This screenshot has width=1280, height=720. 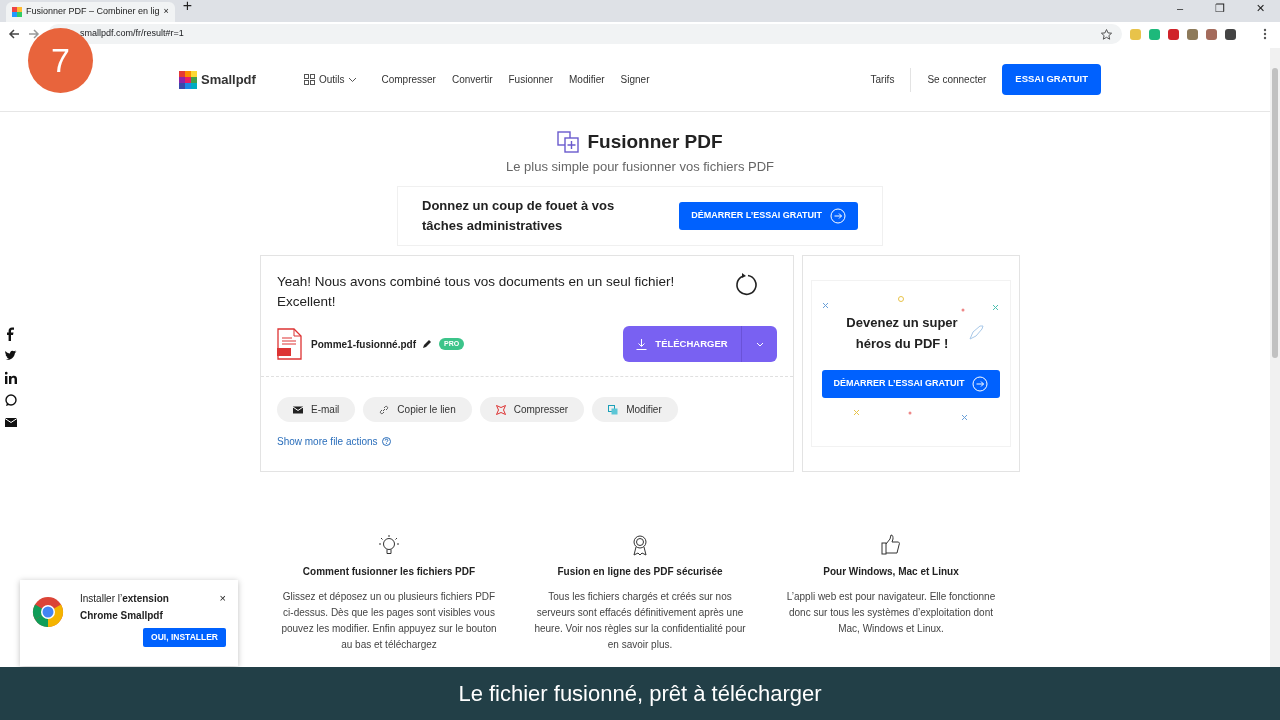 I want to click on edit-icon, so click(x=613, y=409).